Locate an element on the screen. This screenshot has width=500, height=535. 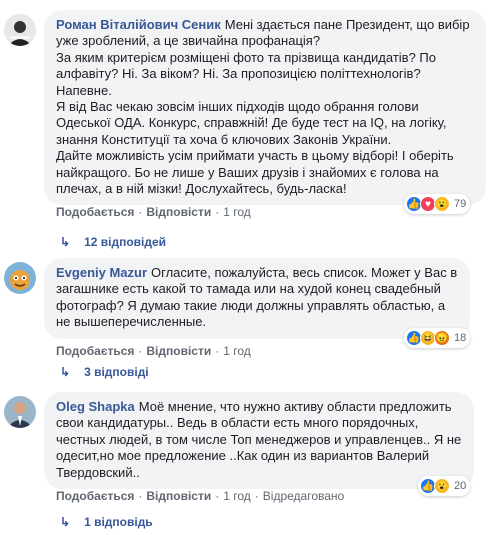
reaction-count: 18 is located at coordinates (460, 338).